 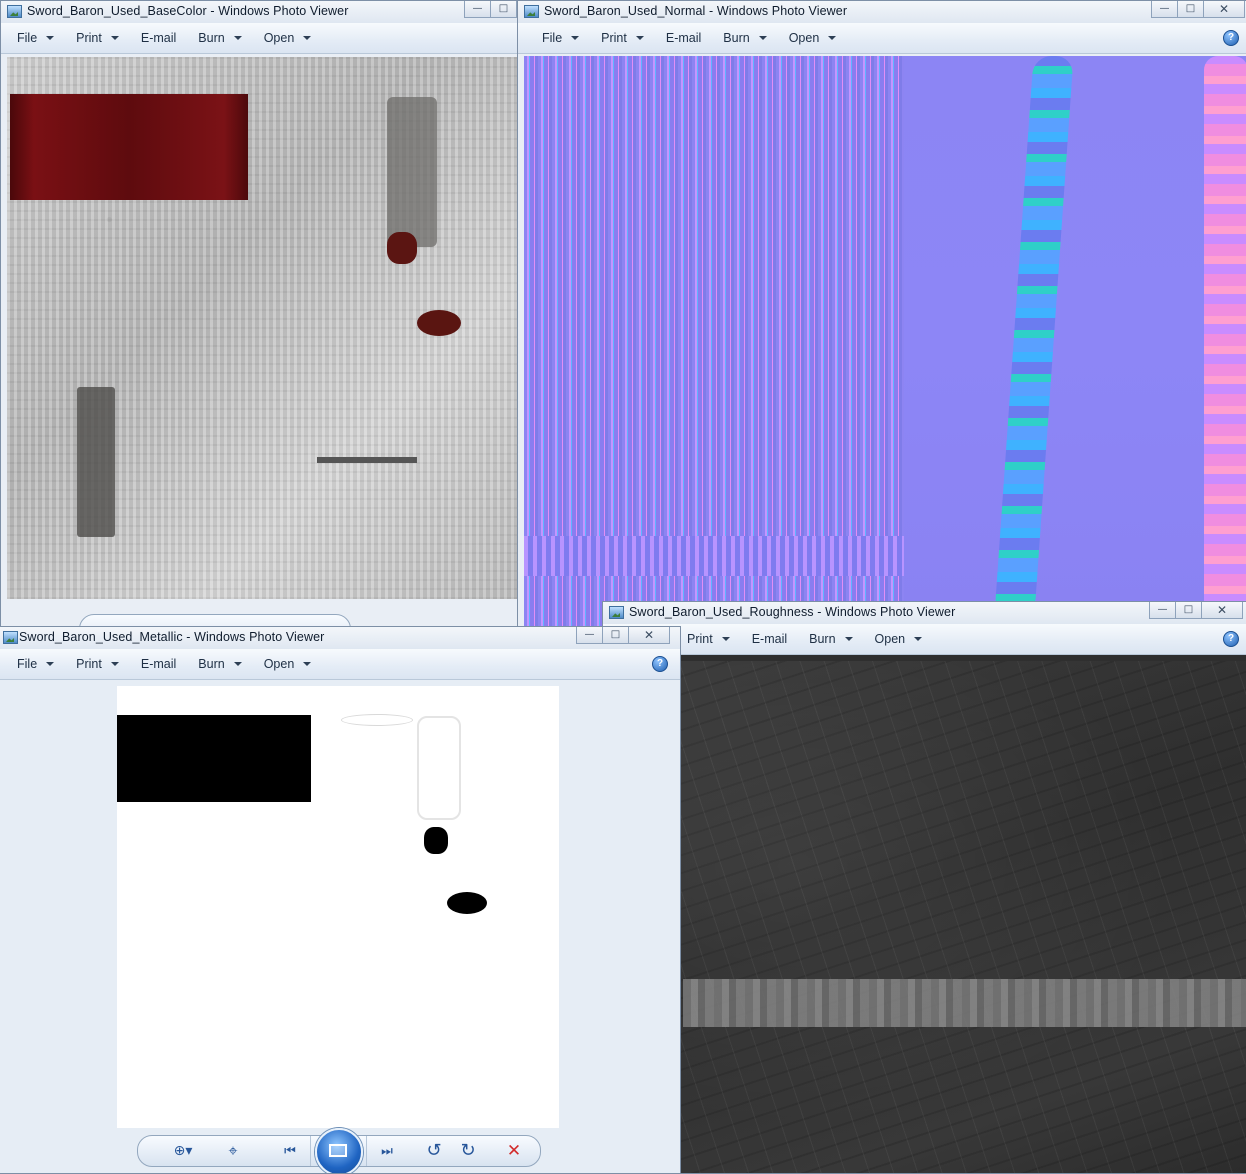 I want to click on red-grip-patch, so click(x=129, y=147).